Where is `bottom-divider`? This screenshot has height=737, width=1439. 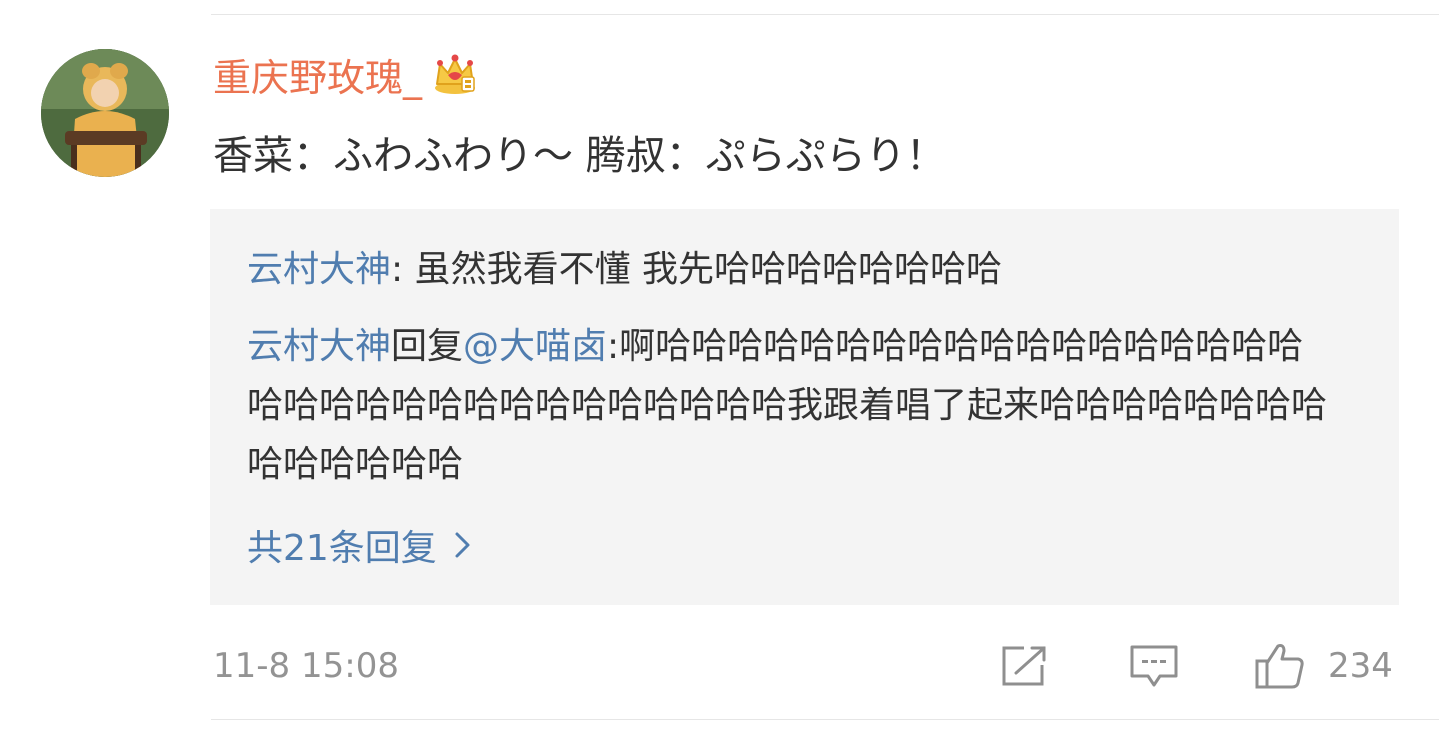
bottom-divider is located at coordinates (825, 719).